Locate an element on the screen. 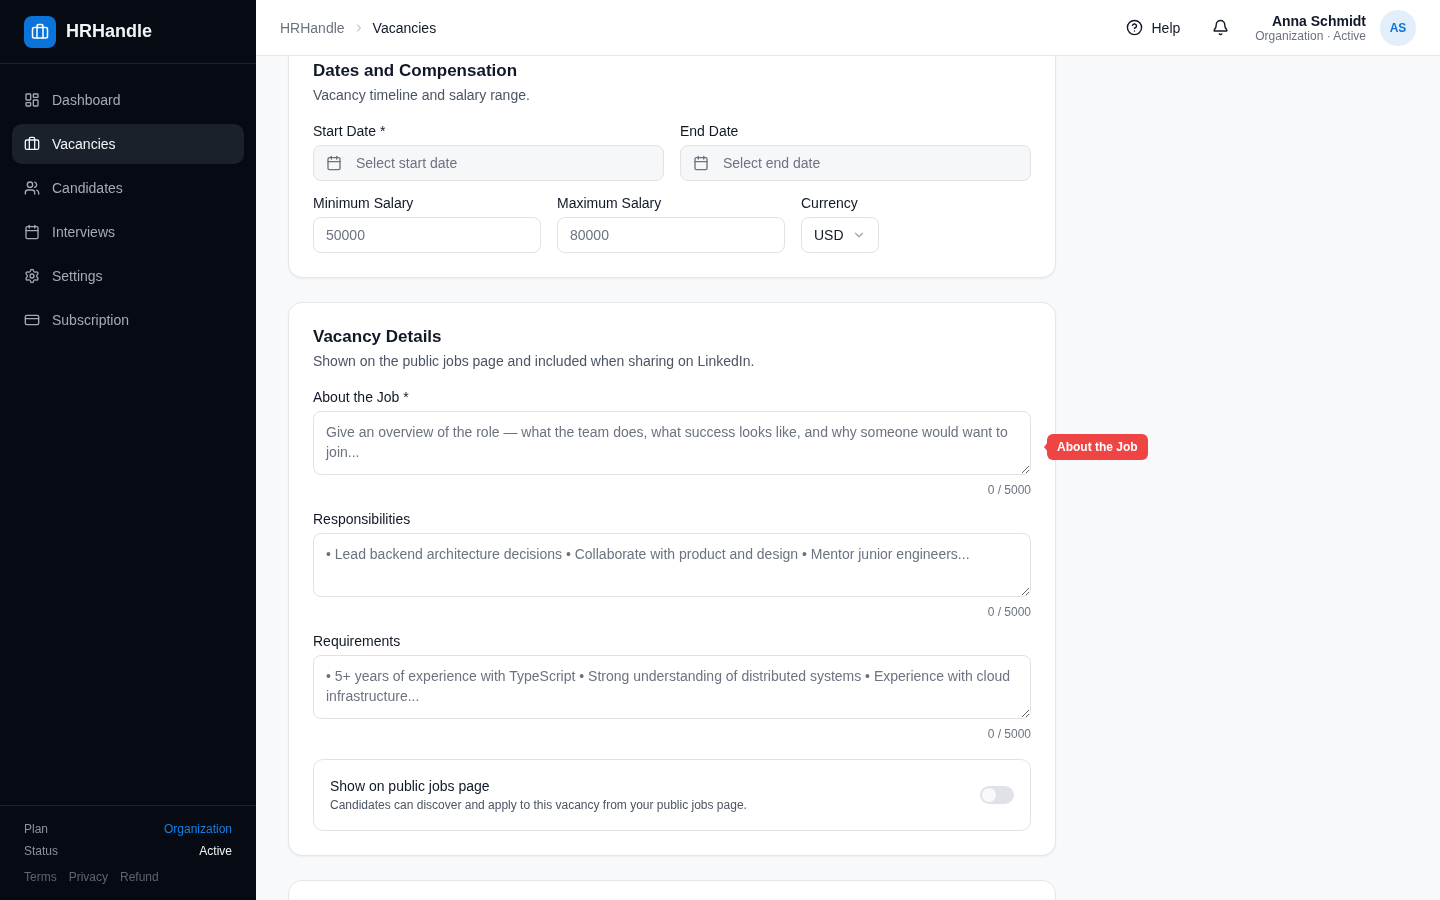  gear-icon is located at coordinates (32, 276).